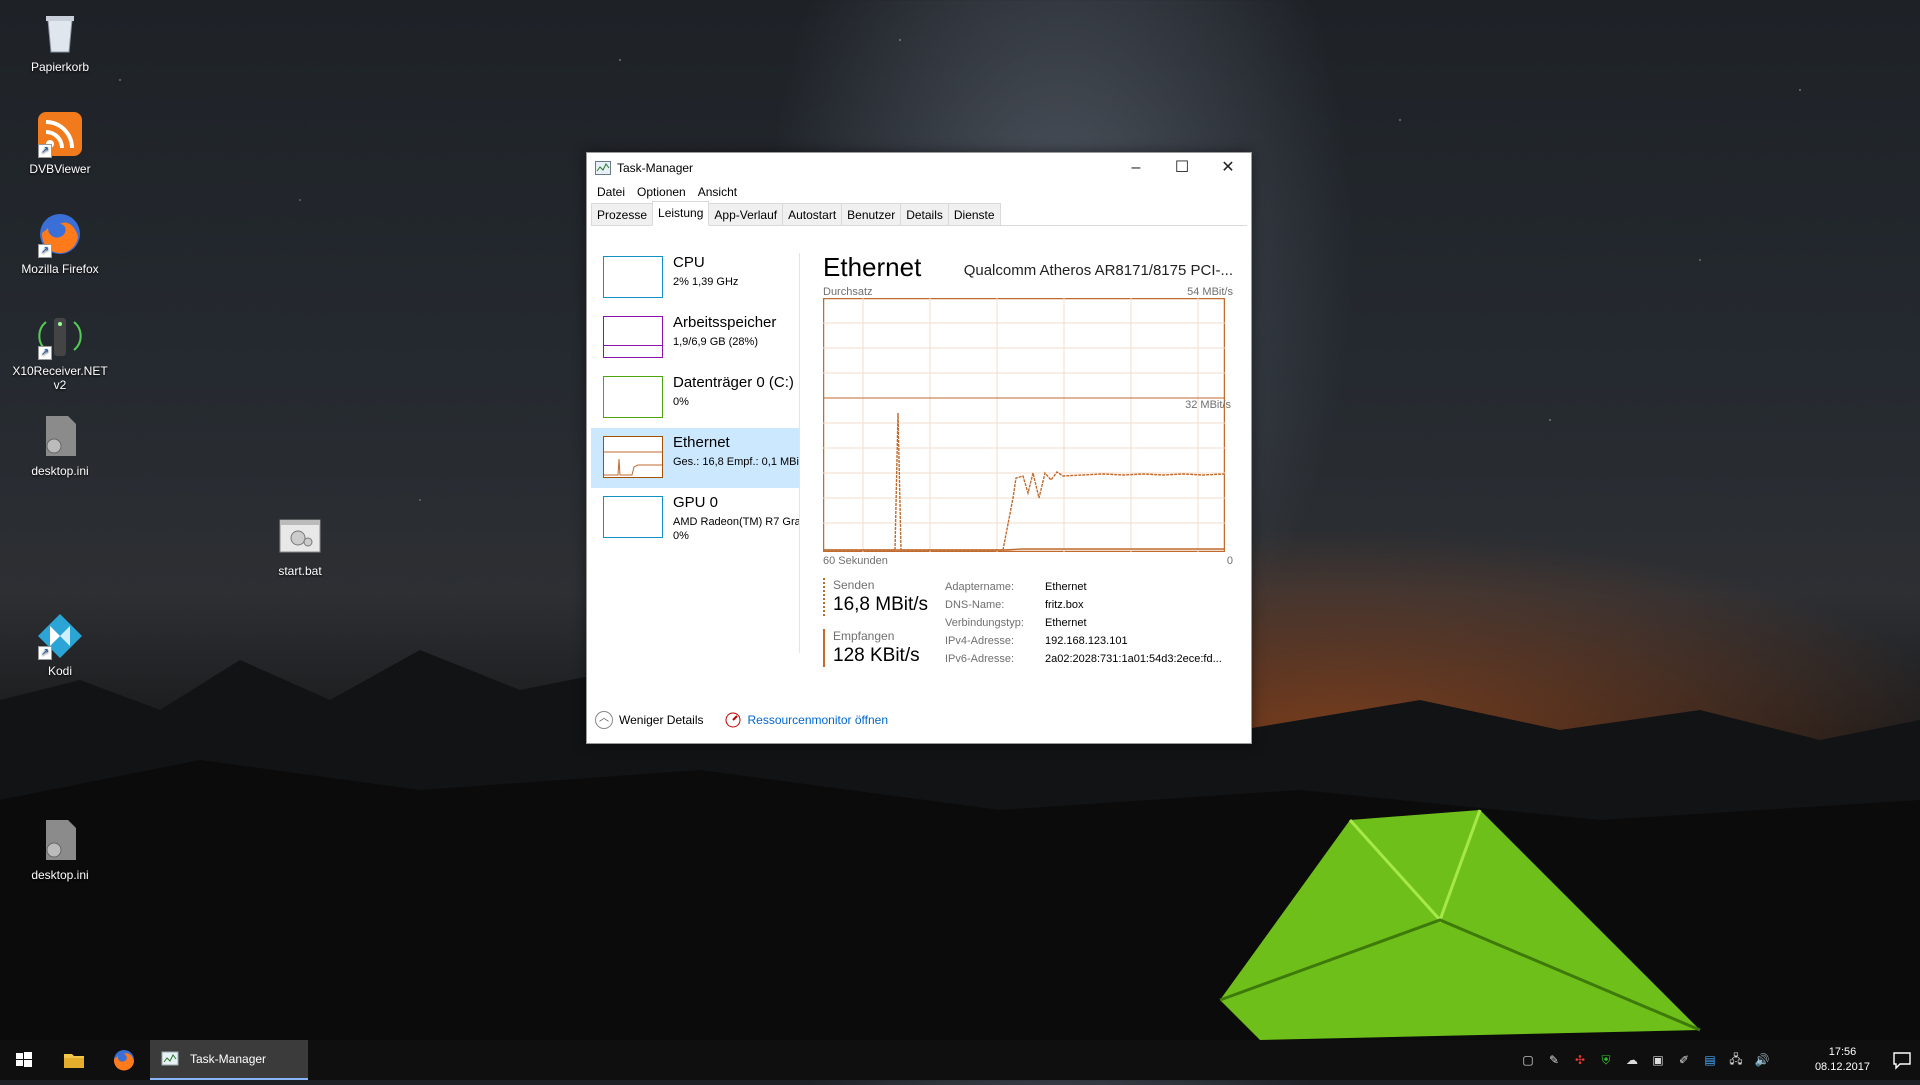 Image resolution: width=1920 pixels, height=1085 pixels. I want to click on sidebar-item-memory: Arbeitsspeicher 1,9/6,9 GB (28%), so click(695, 338).